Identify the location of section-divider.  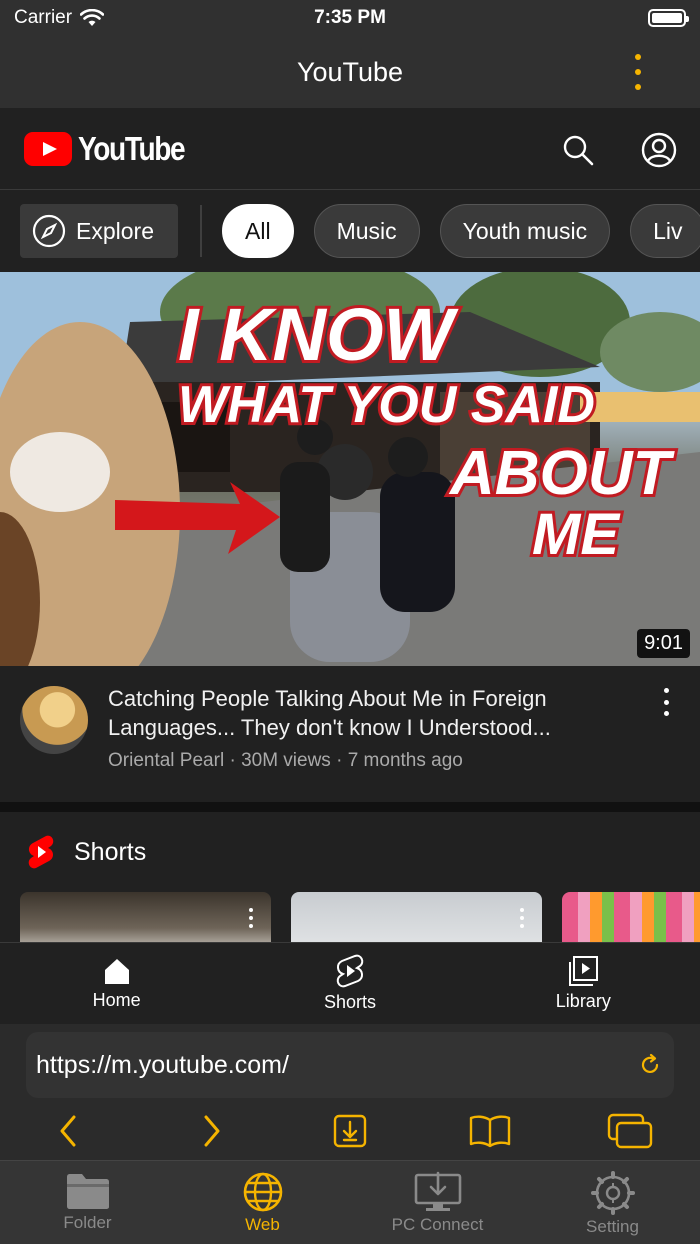
(350, 807).